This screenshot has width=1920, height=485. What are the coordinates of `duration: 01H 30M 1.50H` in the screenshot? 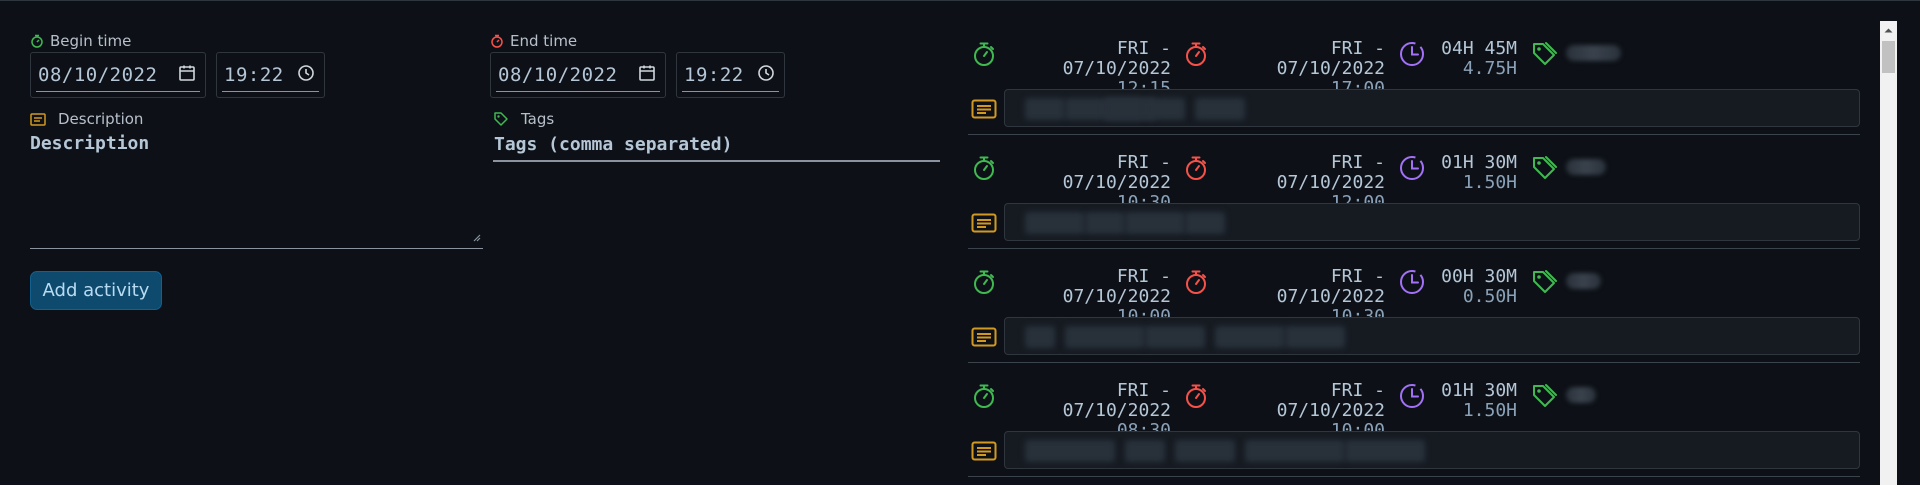 It's located at (1475, 401).